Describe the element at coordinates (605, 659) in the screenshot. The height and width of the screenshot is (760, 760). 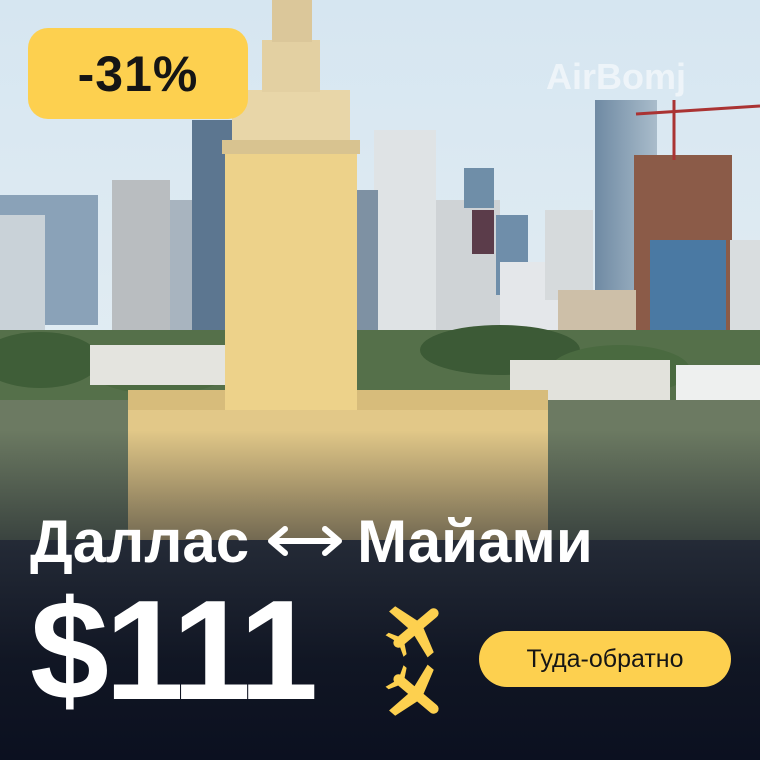
I see `trip-type-badge: Туда-обратно` at that location.